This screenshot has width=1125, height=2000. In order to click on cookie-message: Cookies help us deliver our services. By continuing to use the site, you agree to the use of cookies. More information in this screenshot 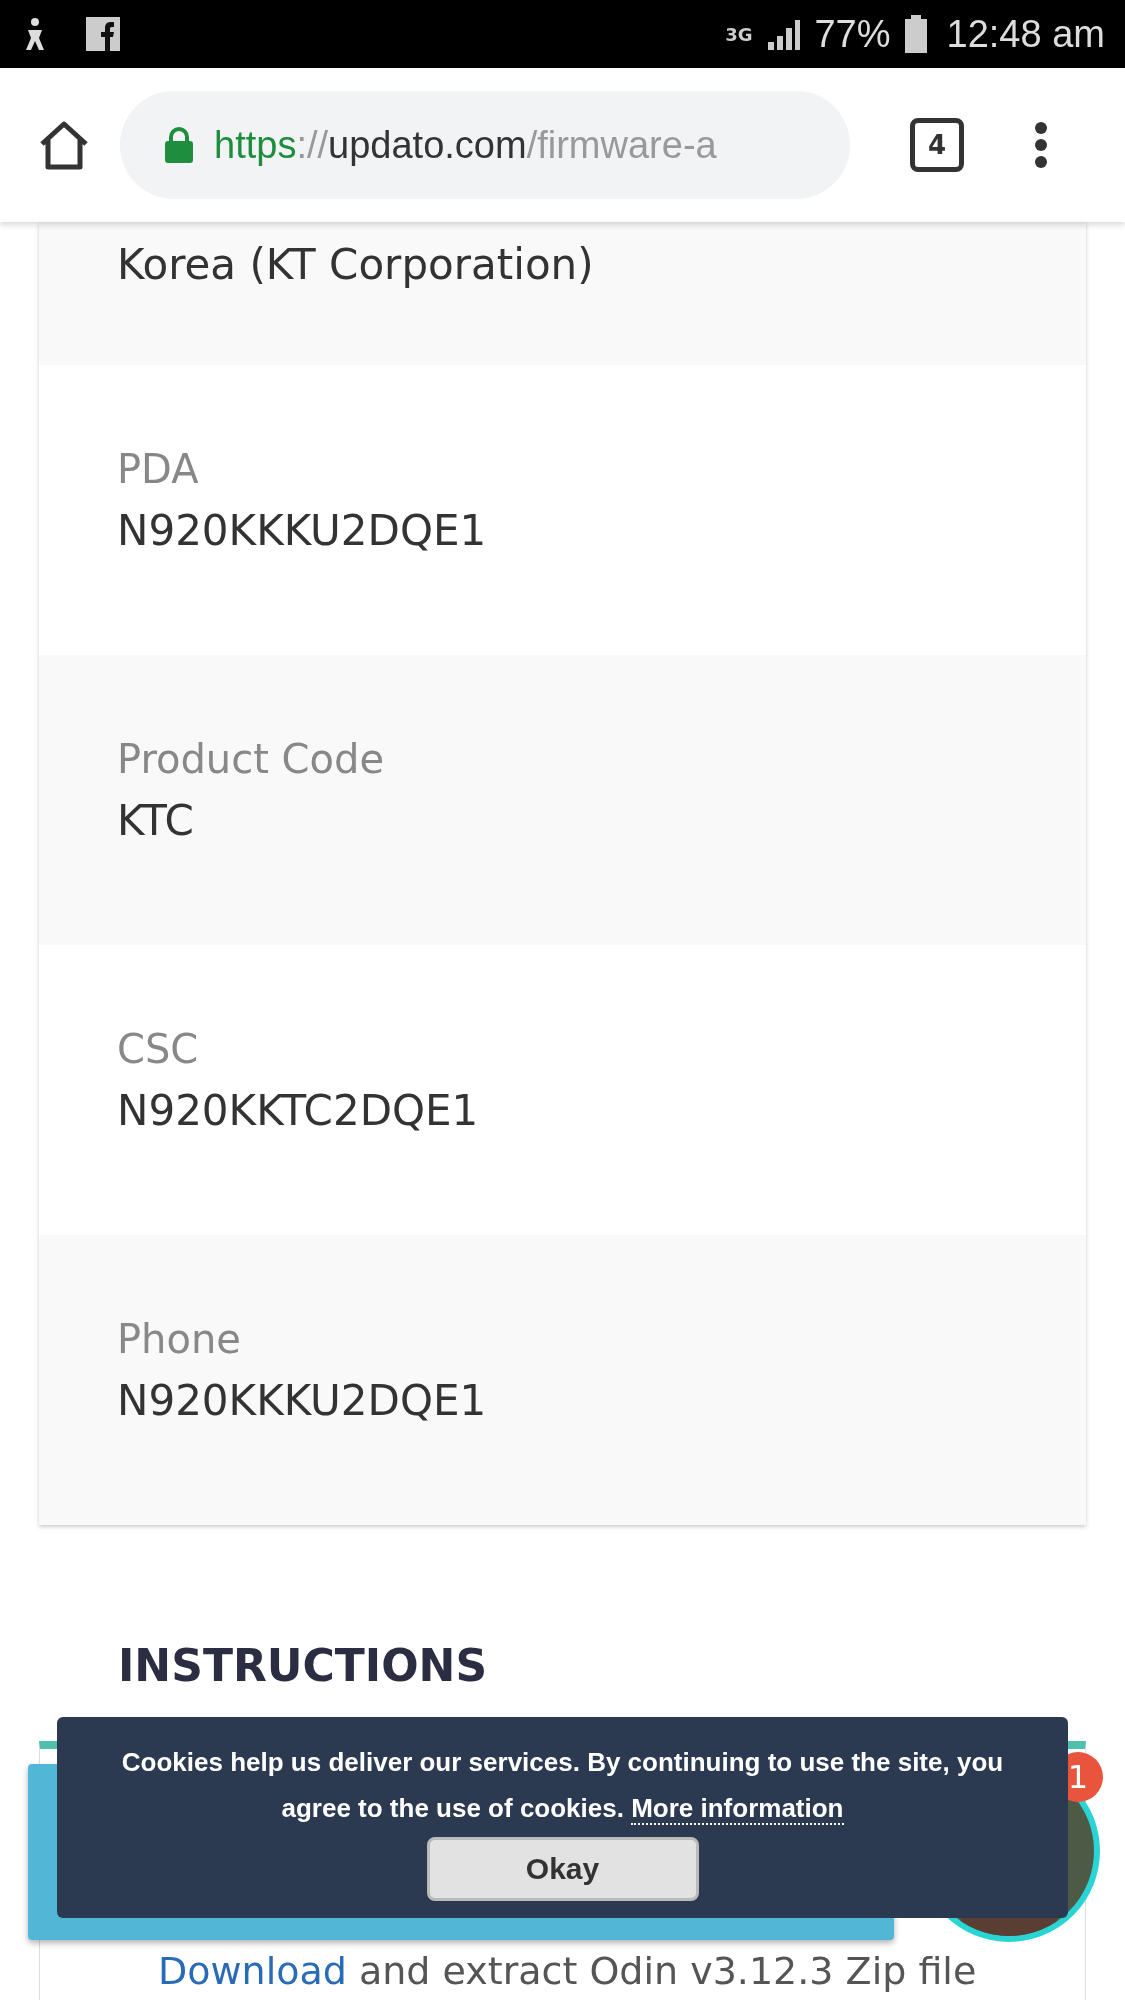, I will do `click(562, 1786)`.